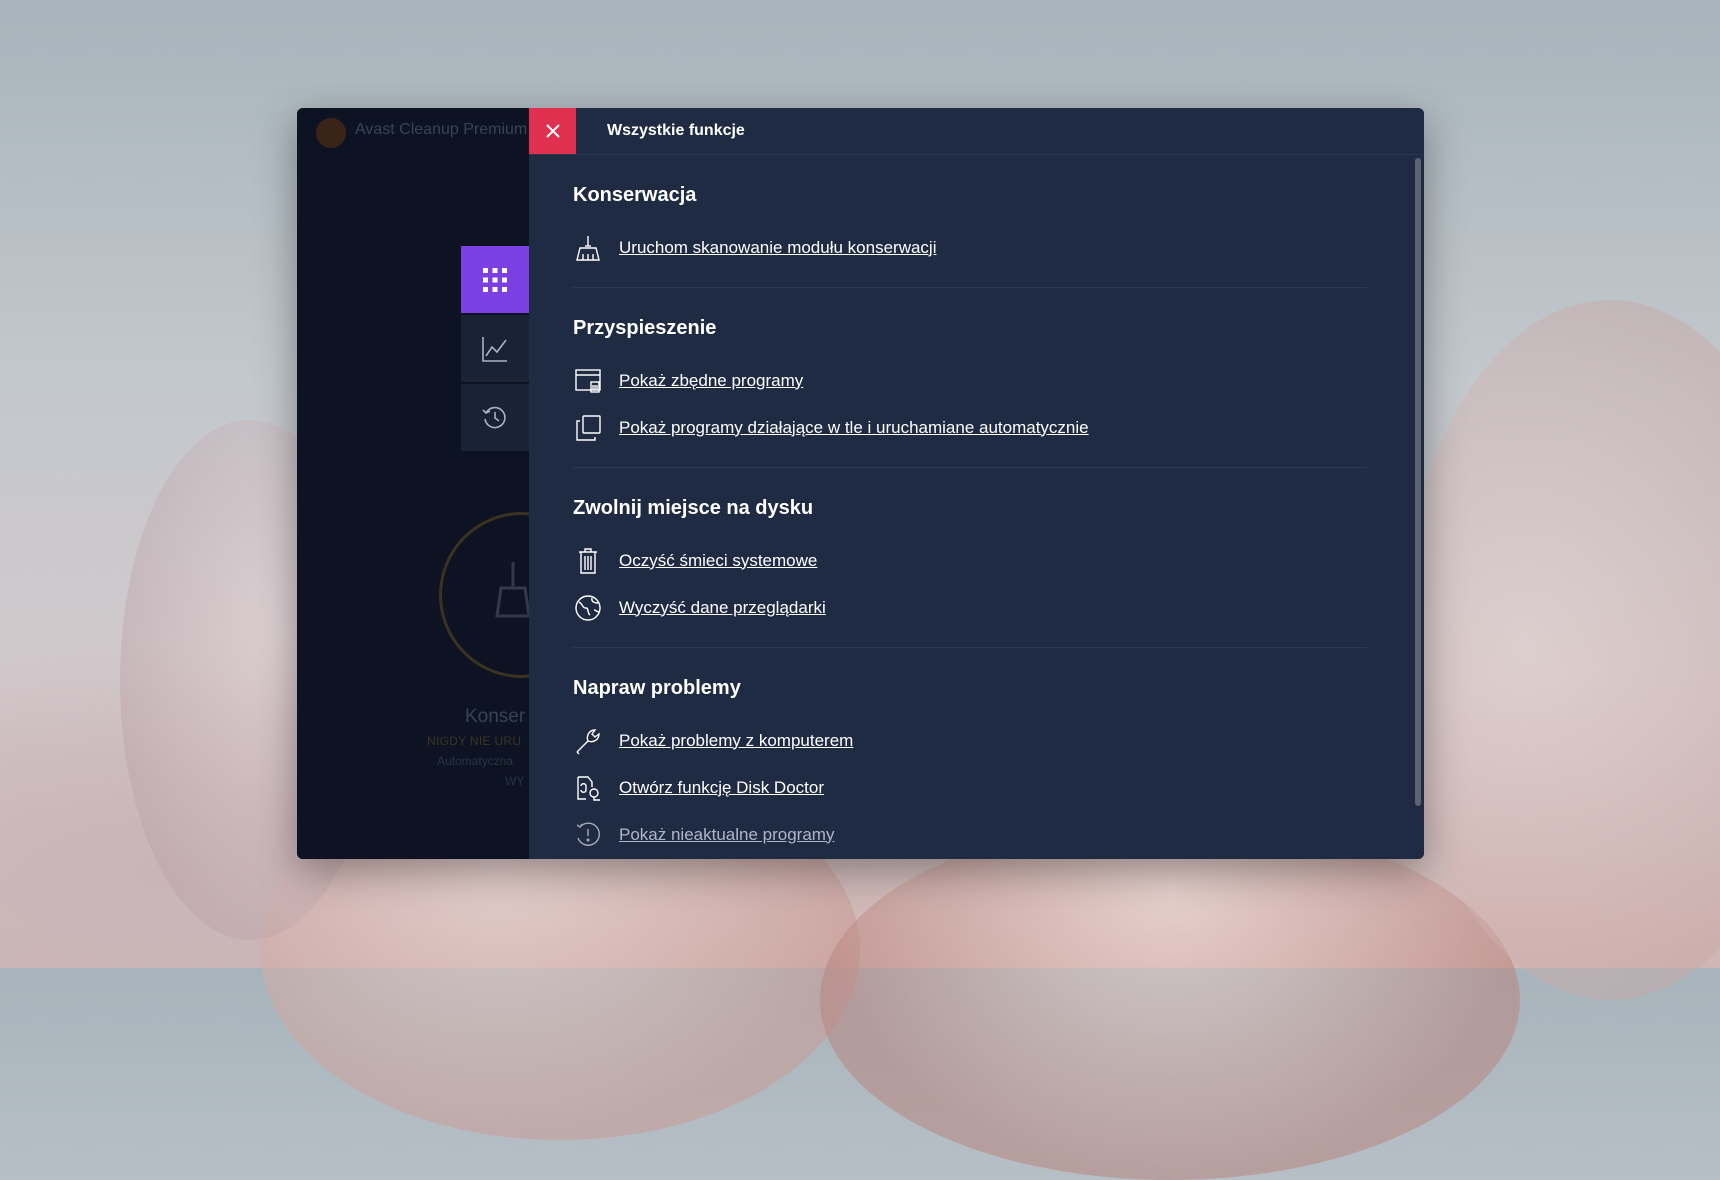 This screenshot has height=1180, width=1720. Describe the element at coordinates (722, 608) in the screenshot. I see `clear-browser-data-link: Wyczyść dane przeglądarki` at that location.